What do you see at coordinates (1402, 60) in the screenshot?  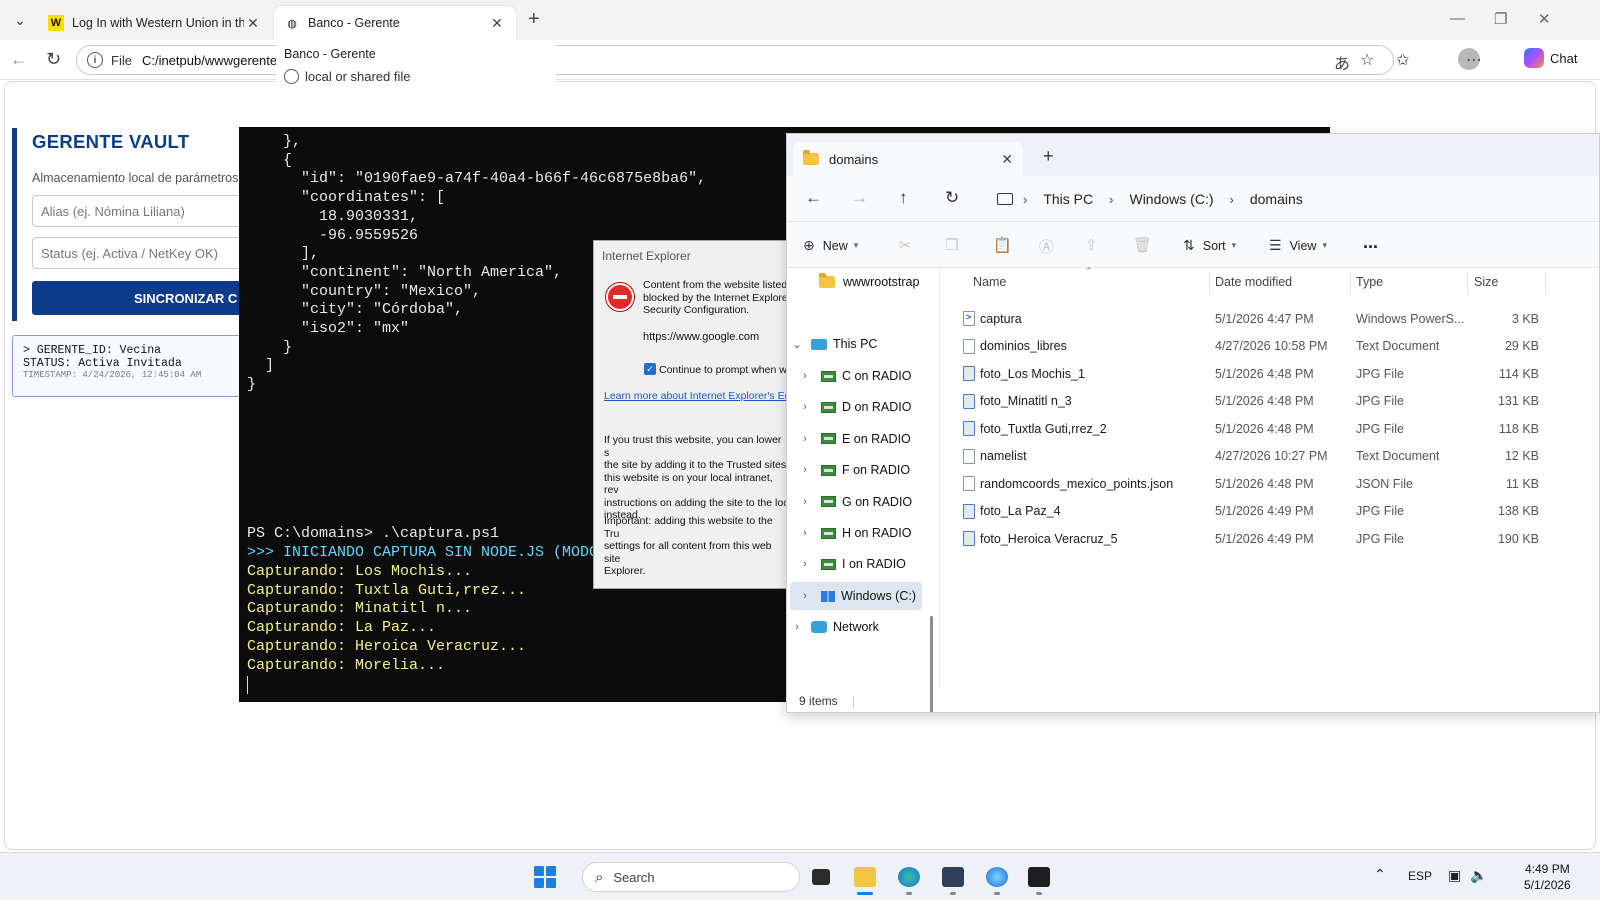 I see `favorites-icon: ✩` at bounding box center [1402, 60].